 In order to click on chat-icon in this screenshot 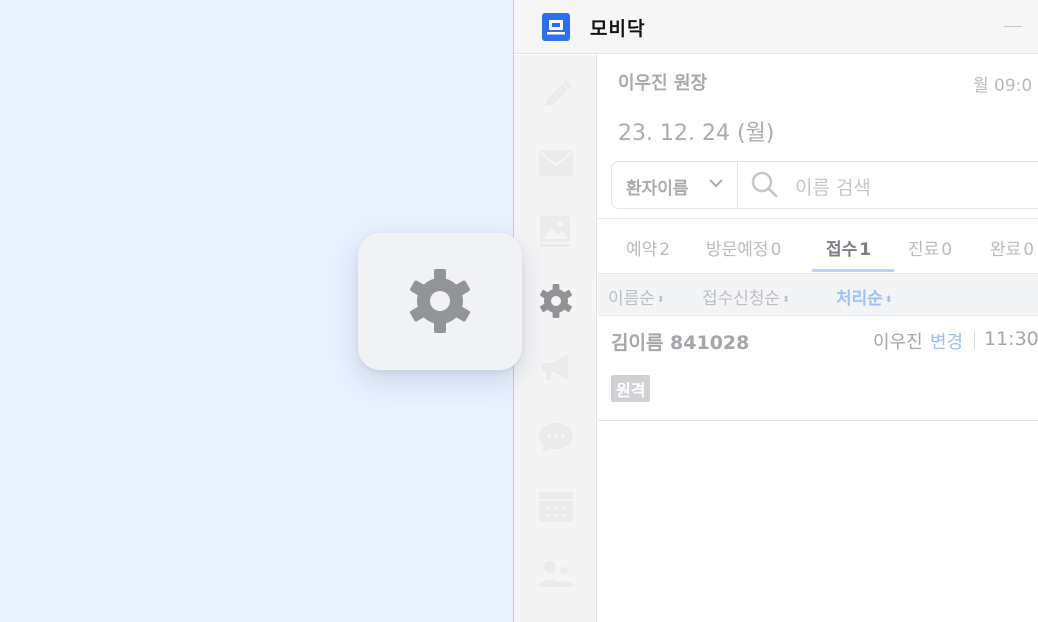, I will do `click(556, 438)`.